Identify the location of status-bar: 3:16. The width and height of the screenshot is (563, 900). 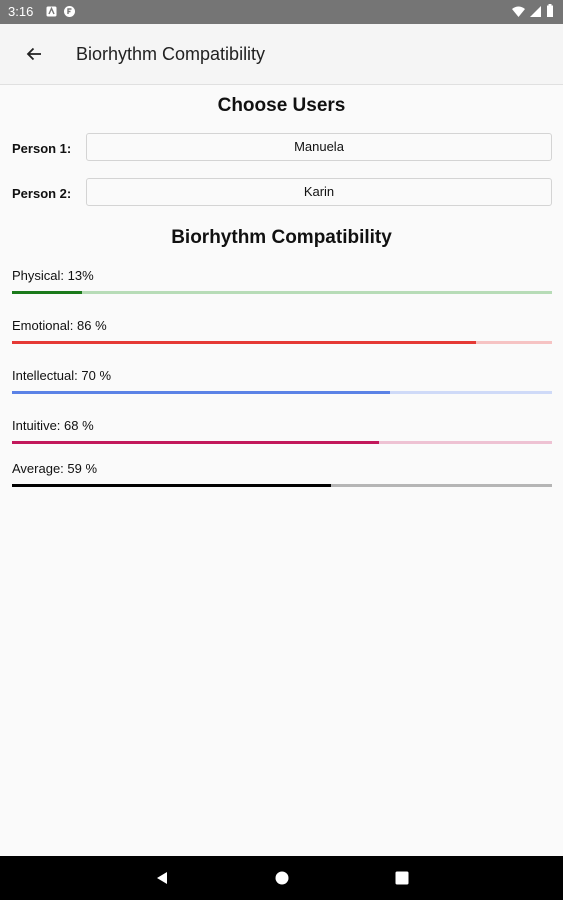
(281, 12).